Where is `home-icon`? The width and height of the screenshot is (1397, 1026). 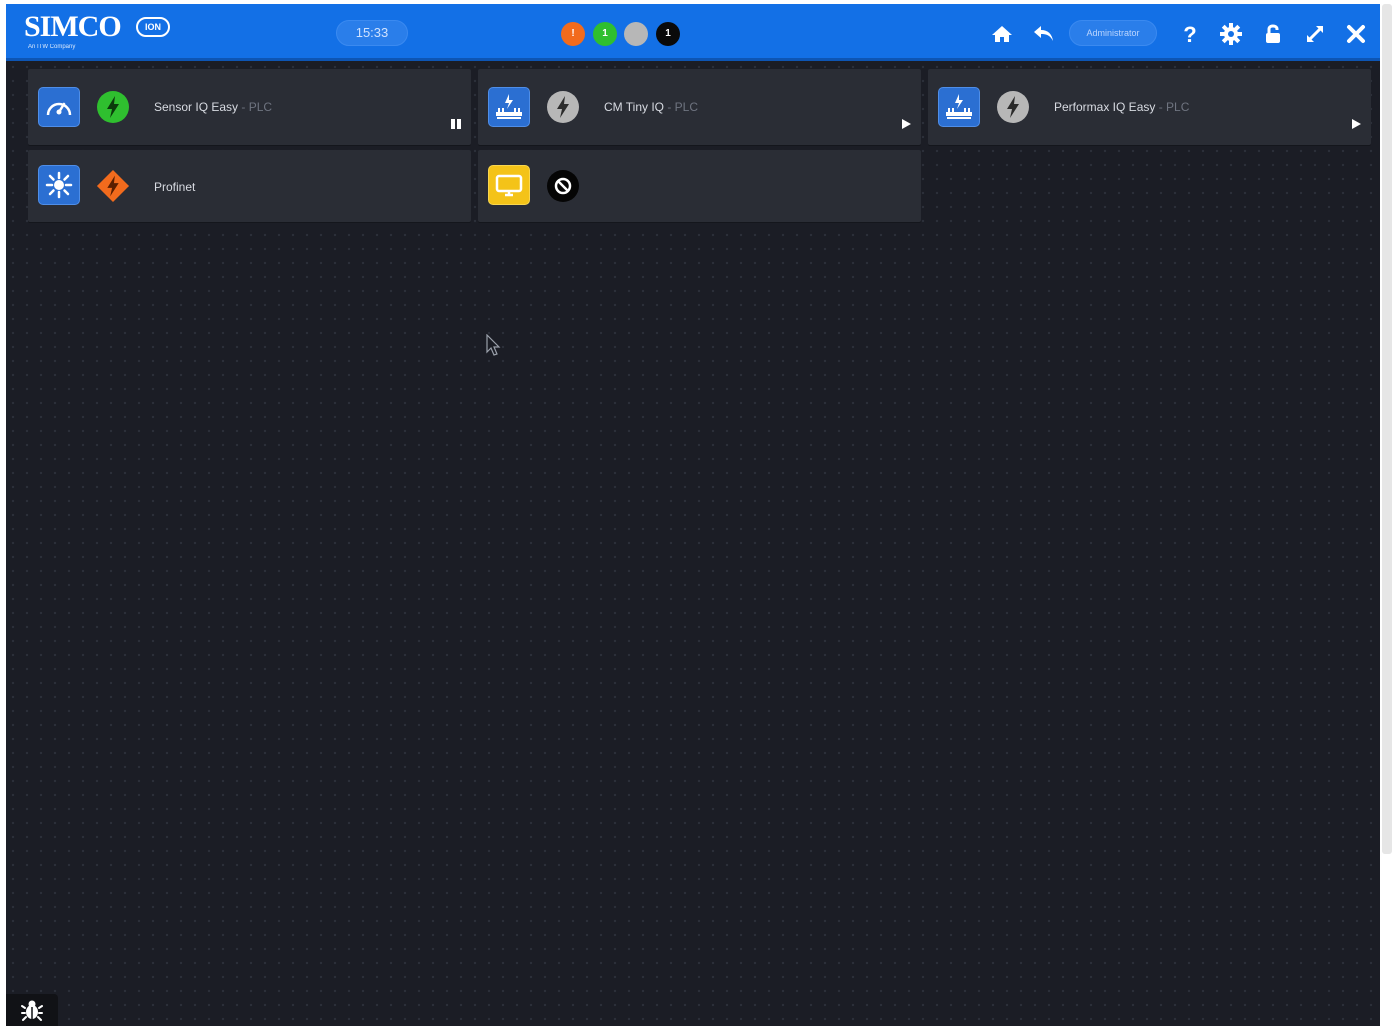
home-icon is located at coordinates (1002, 34).